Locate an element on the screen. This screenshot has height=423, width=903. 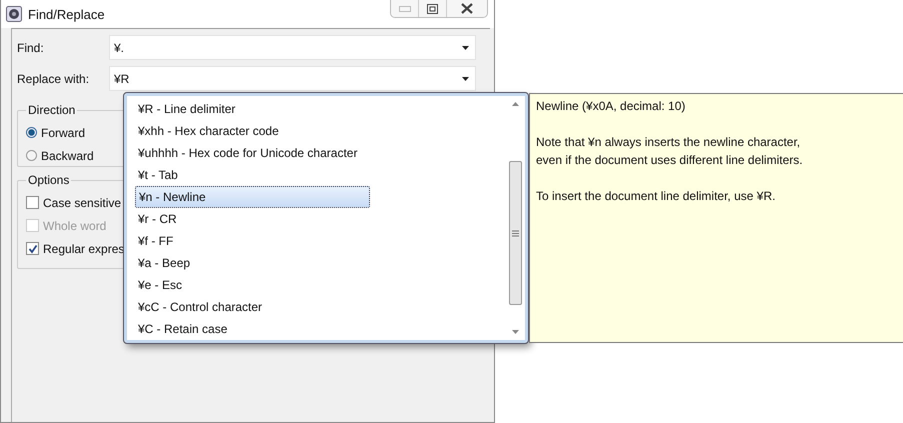
close-icon is located at coordinates (467, 8).